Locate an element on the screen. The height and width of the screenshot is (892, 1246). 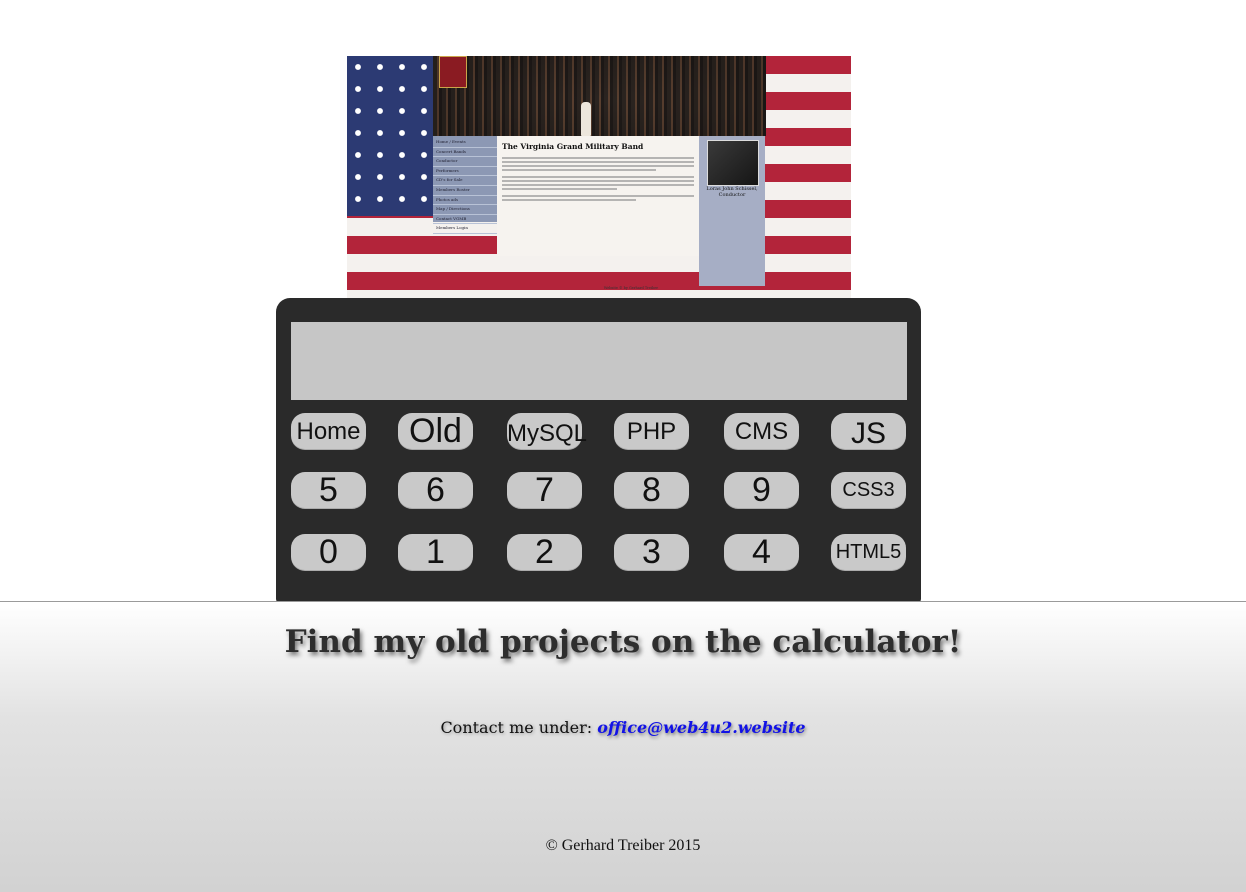
contact-email-link: office@web4u2.website is located at coordinates (701, 727).